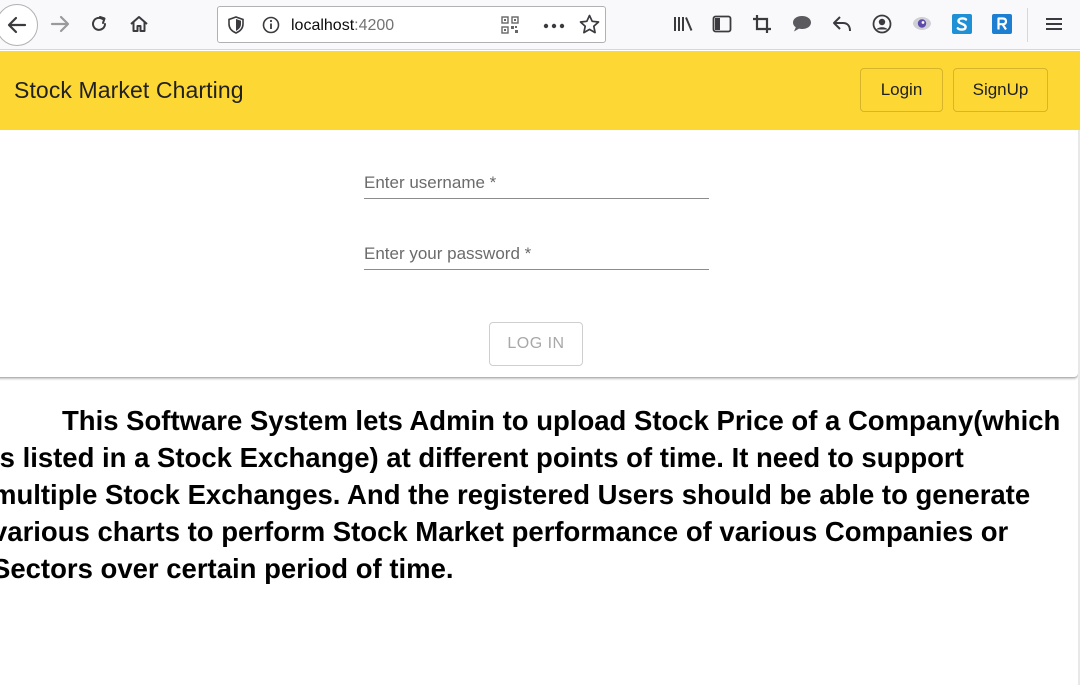 This screenshot has height=685, width=1080. I want to click on login-nav-button: Login, so click(901, 90).